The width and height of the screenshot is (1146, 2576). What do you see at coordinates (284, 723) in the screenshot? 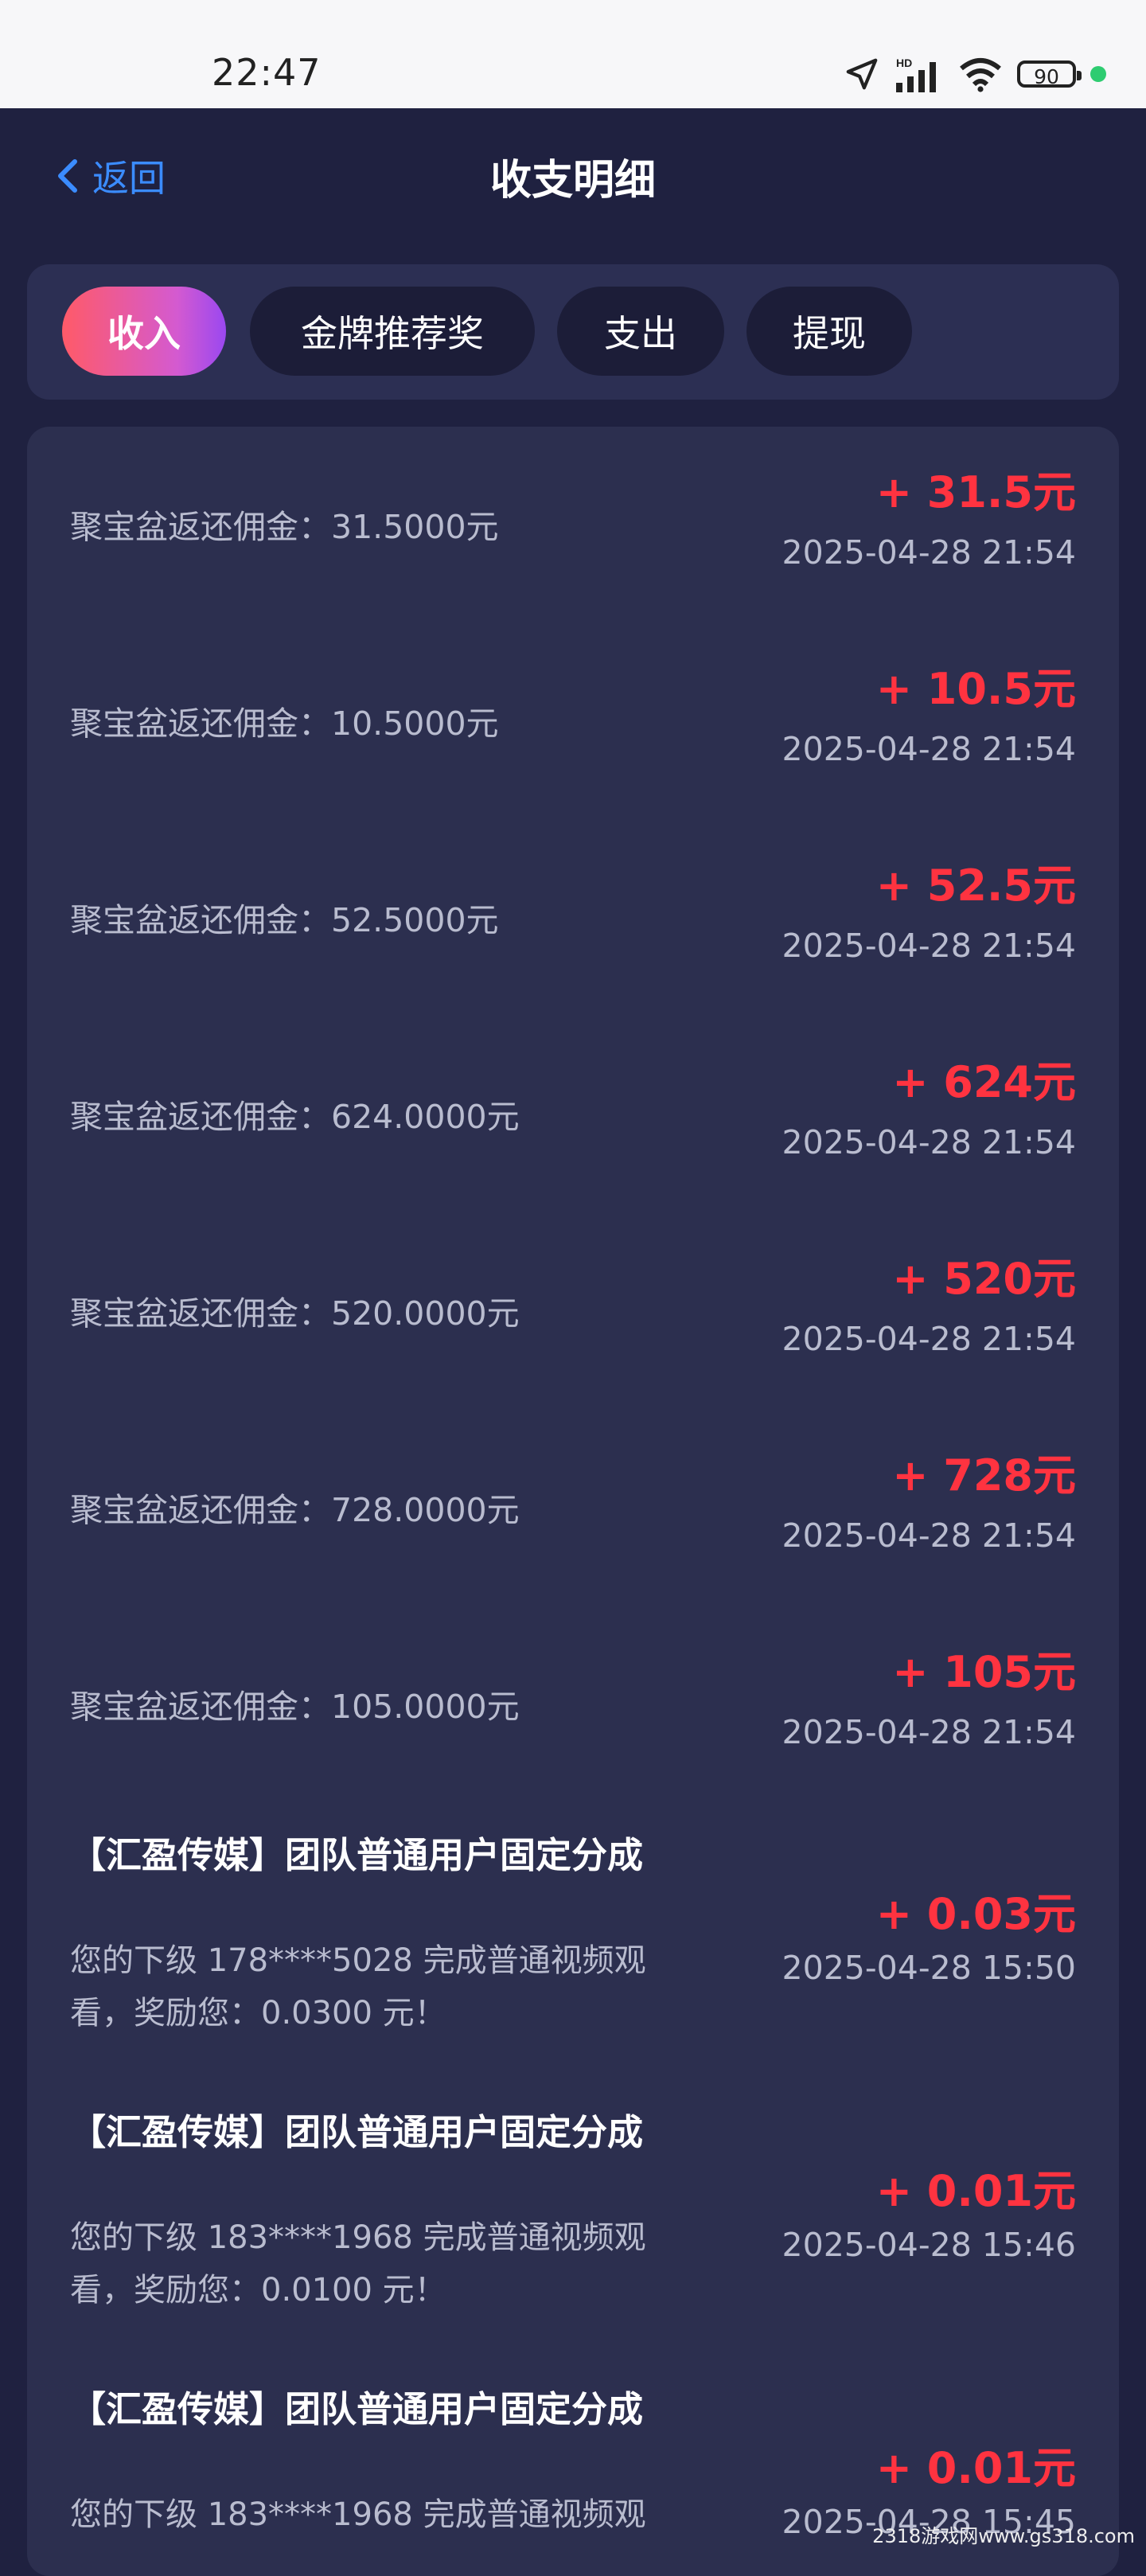
I see `record-desc: 聚宝盆返还佣金：10.5000元` at bounding box center [284, 723].